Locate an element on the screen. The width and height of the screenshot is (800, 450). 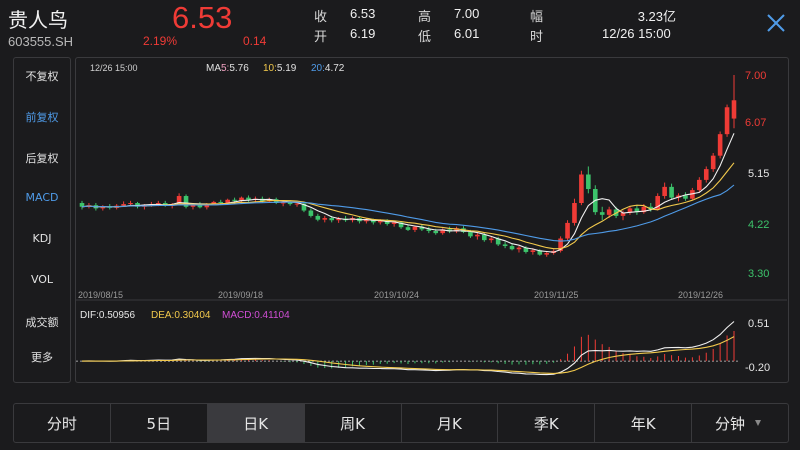
dropdown-icon is located at coordinates (758, 423).